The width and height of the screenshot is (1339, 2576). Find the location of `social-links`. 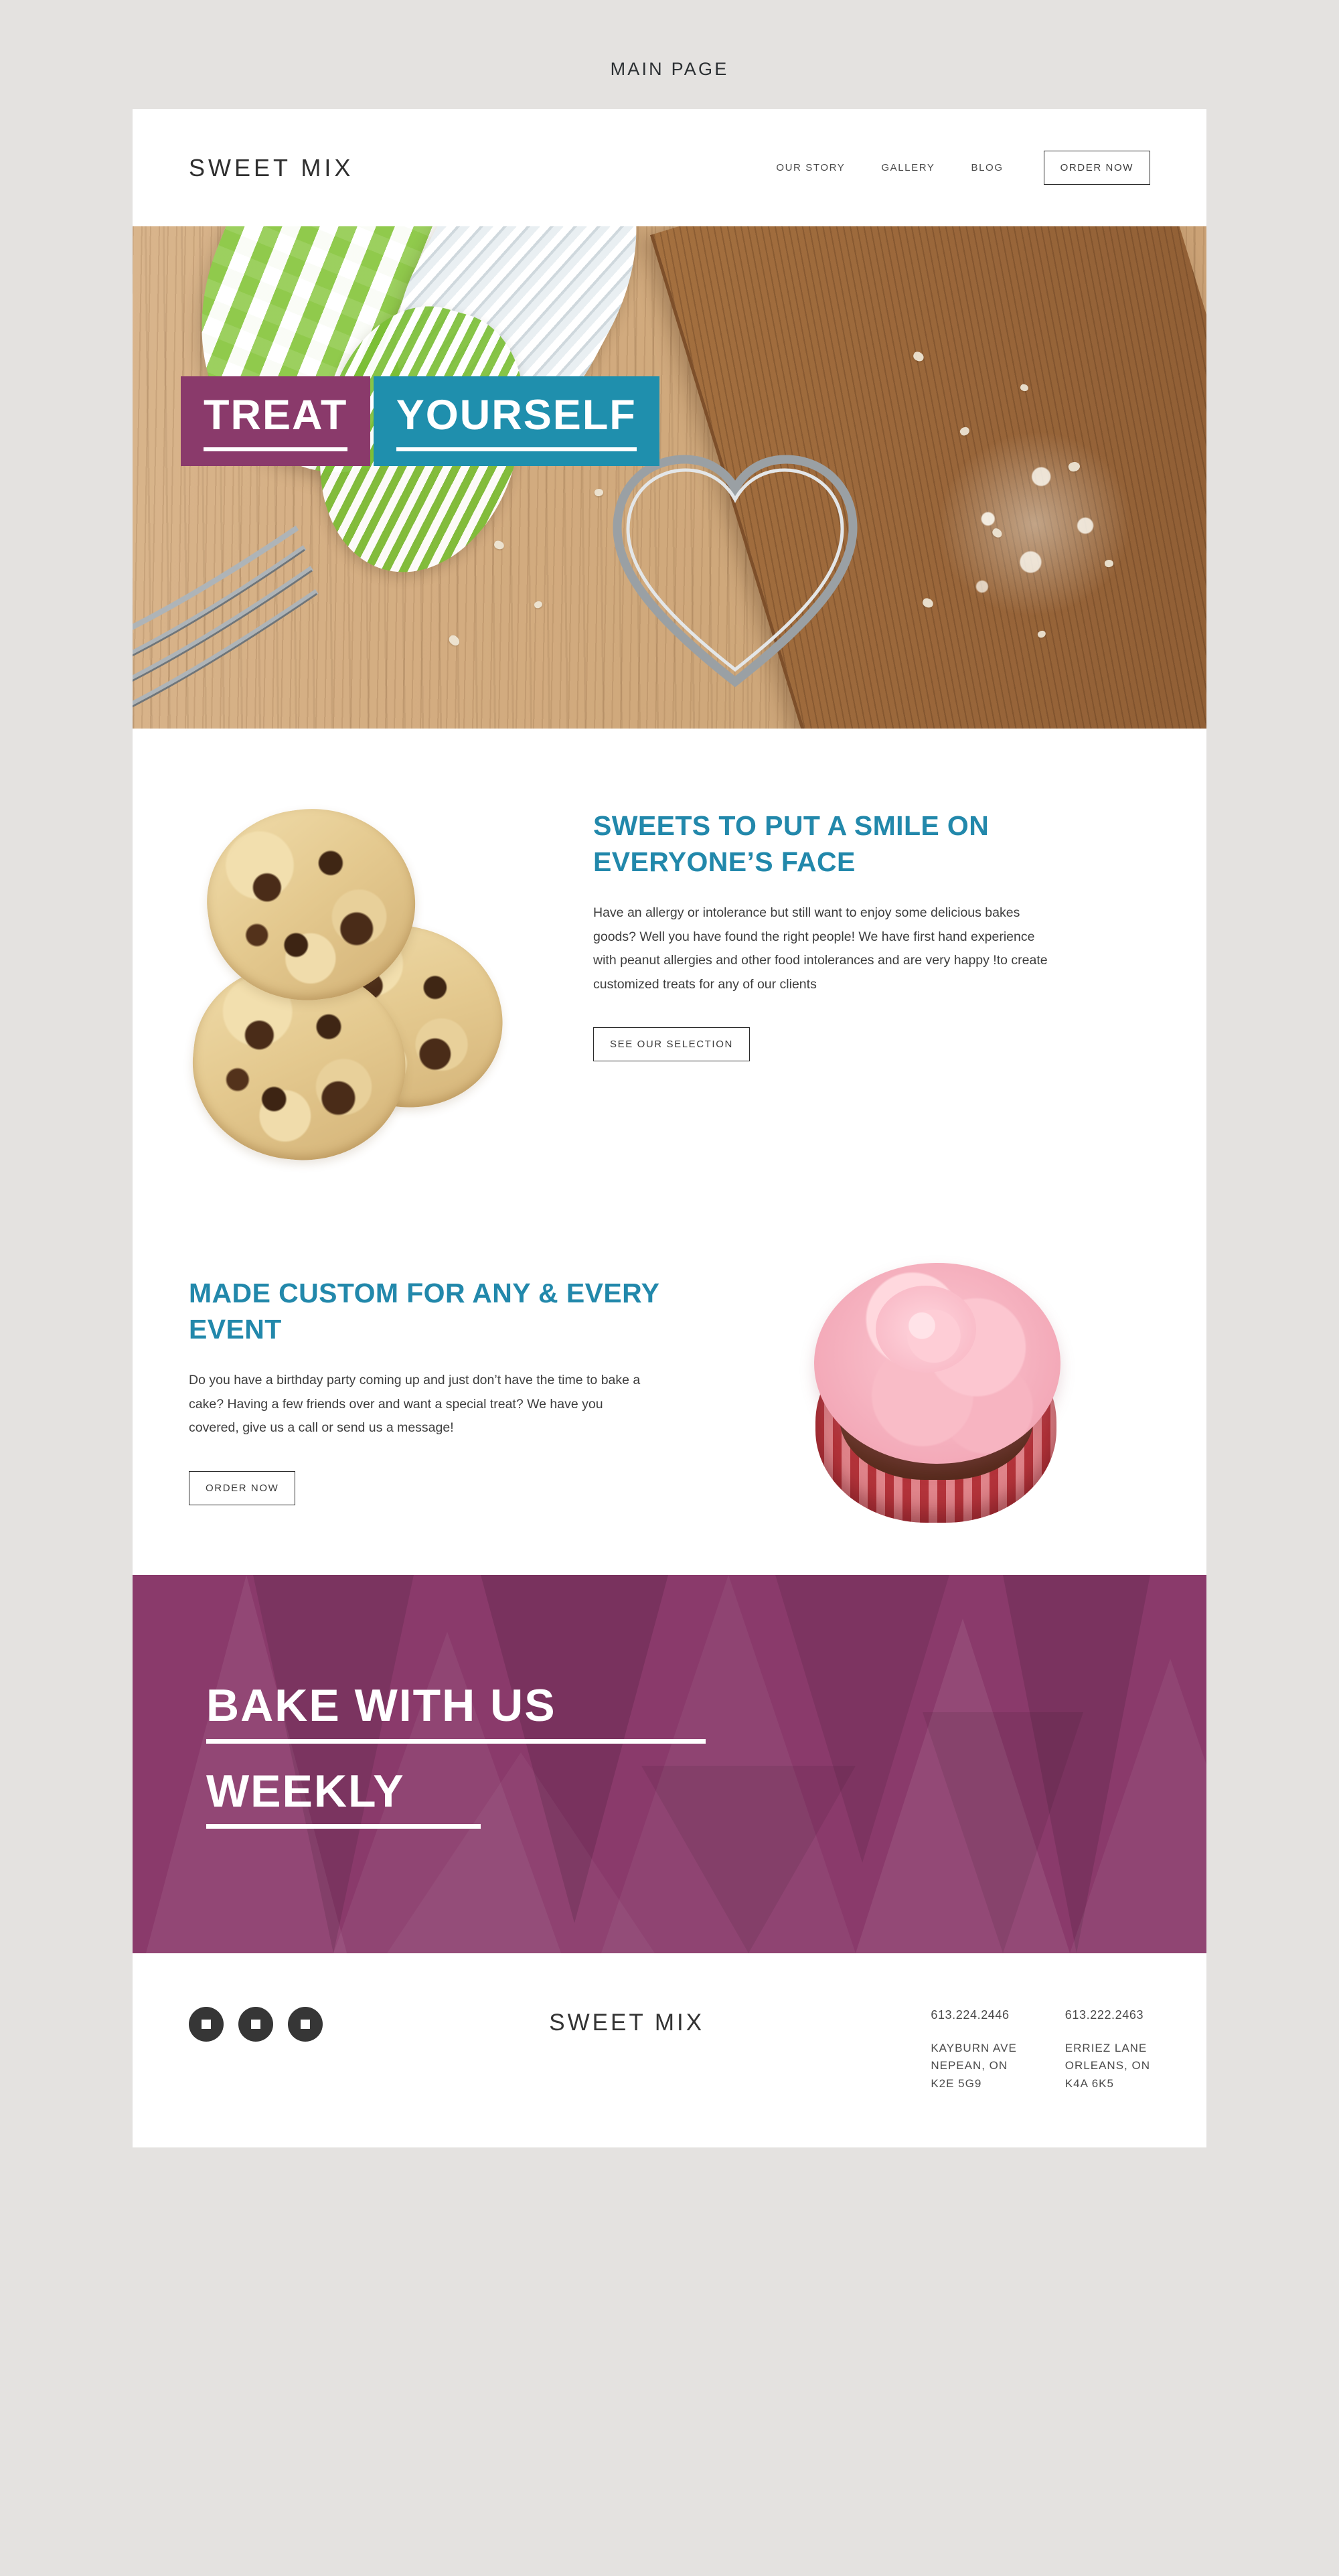

social-links is located at coordinates (256, 2025).